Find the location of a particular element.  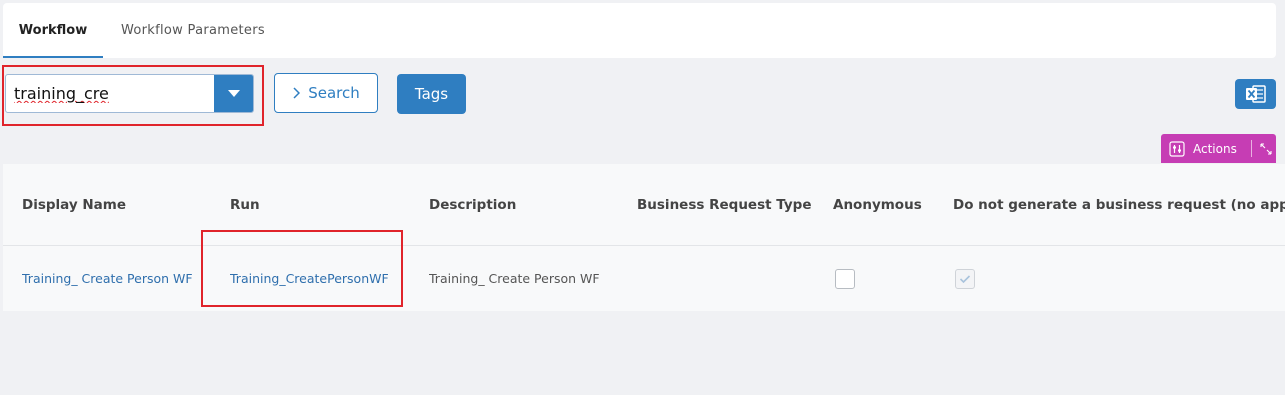

chevron-down-icon is located at coordinates (233, 93).